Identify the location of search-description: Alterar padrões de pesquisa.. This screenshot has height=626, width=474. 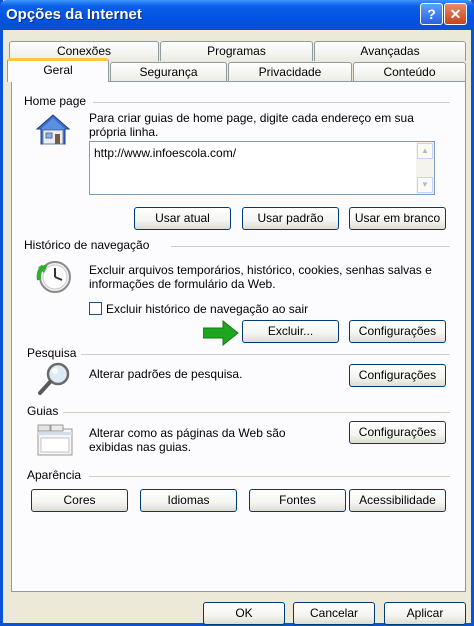
(166, 374).